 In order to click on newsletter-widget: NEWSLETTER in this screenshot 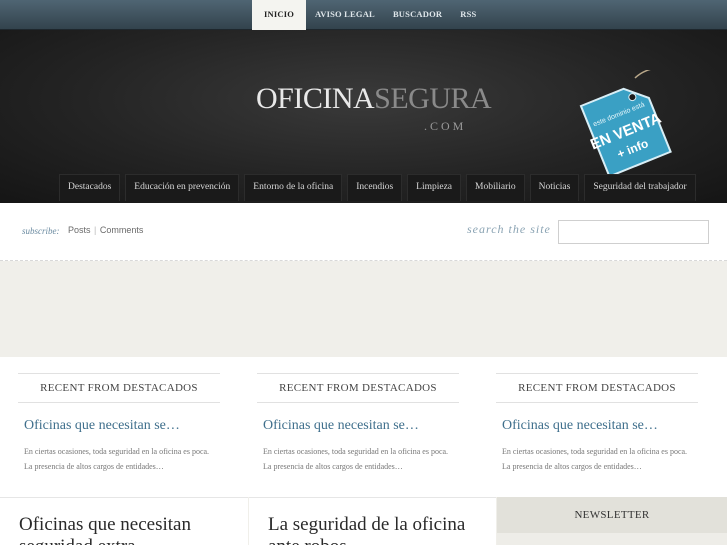, I will do `click(612, 521)`.